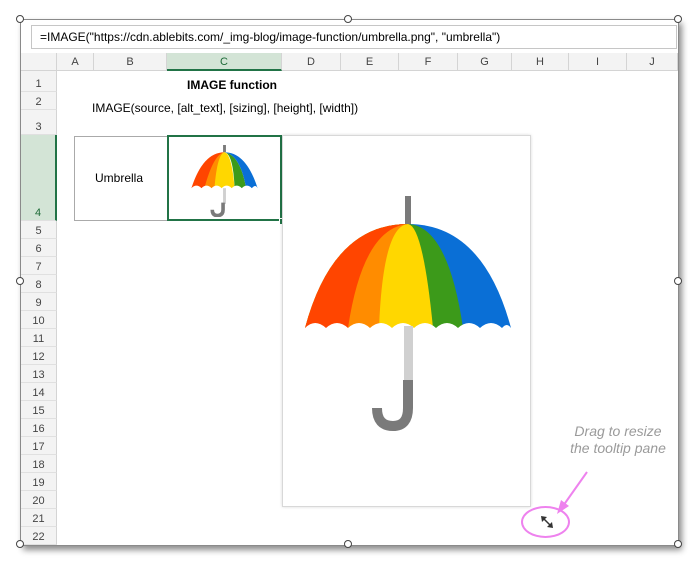 This screenshot has width=696, height=563. Describe the element at coordinates (348, 544) in the screenshot. I see `frame-handle-bottom-center` at that location.